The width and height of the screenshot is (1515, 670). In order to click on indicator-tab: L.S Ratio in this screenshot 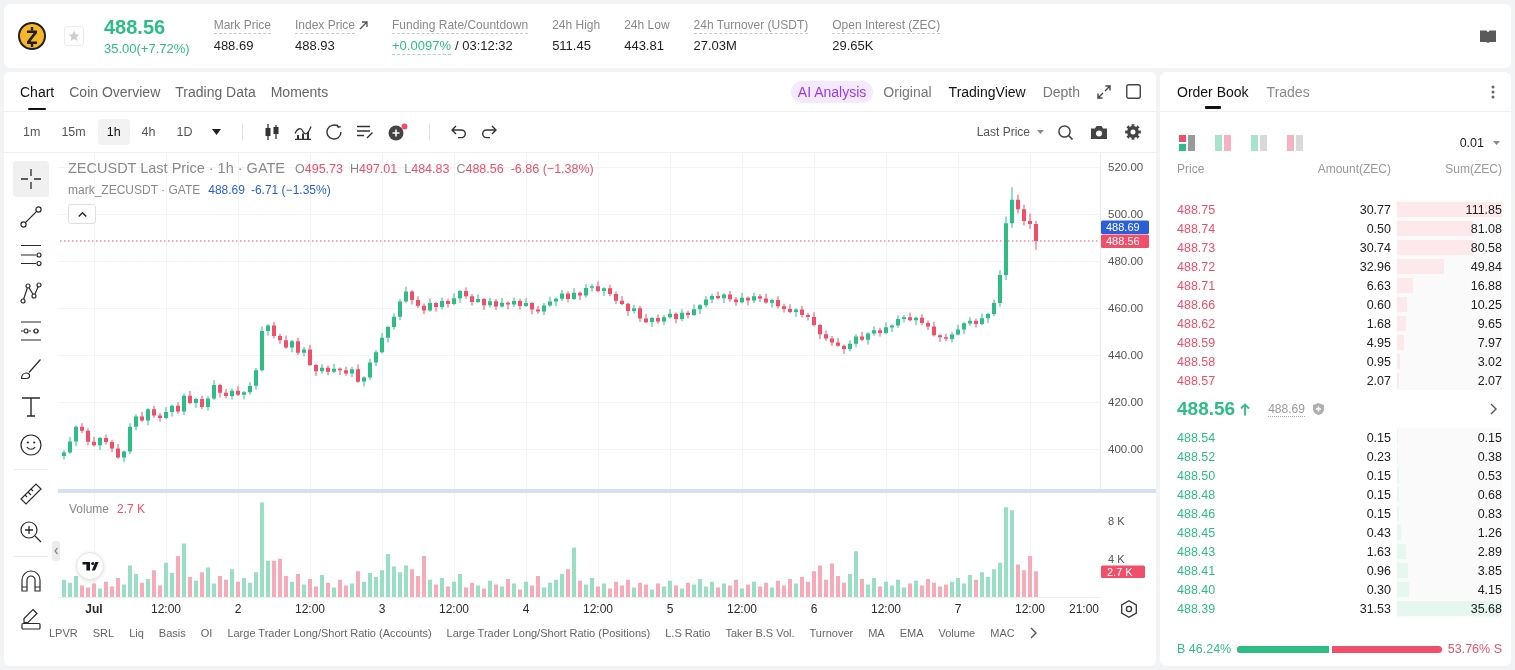, I will do `click(688, 632)`.